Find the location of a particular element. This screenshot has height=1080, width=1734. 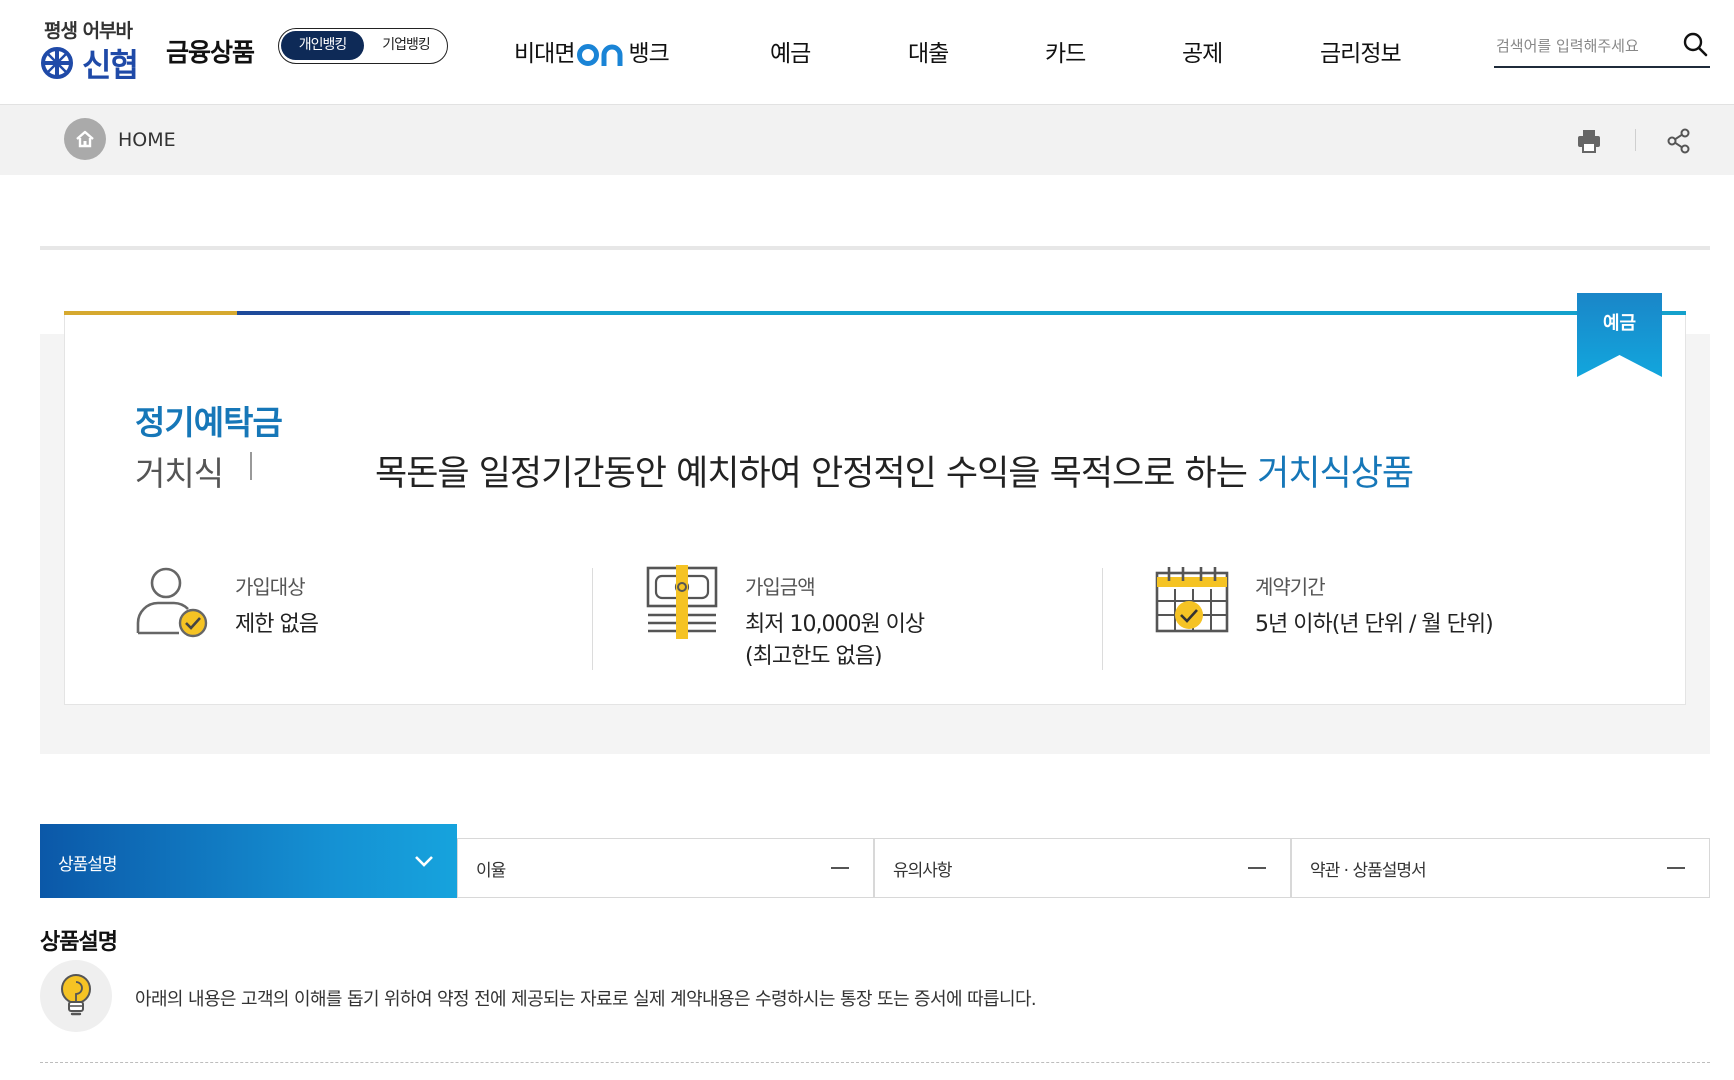

search-icon is located at coordinates (1695, 45).